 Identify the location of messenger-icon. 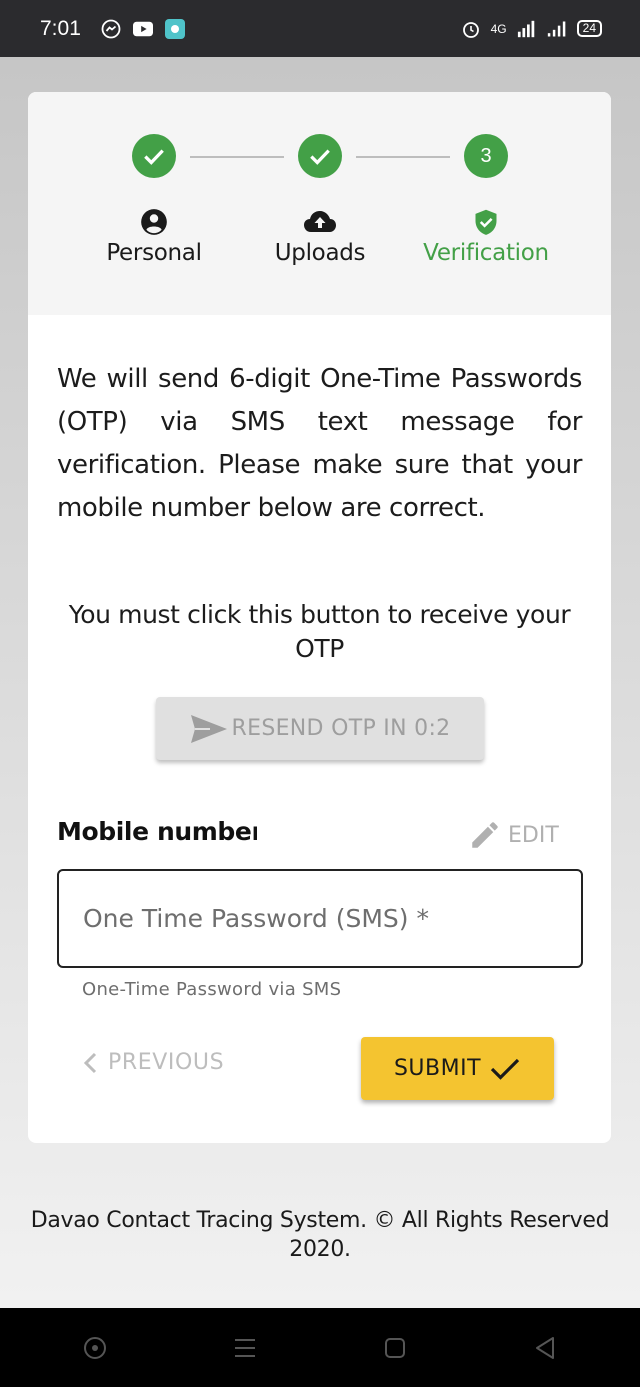
(111, 29).